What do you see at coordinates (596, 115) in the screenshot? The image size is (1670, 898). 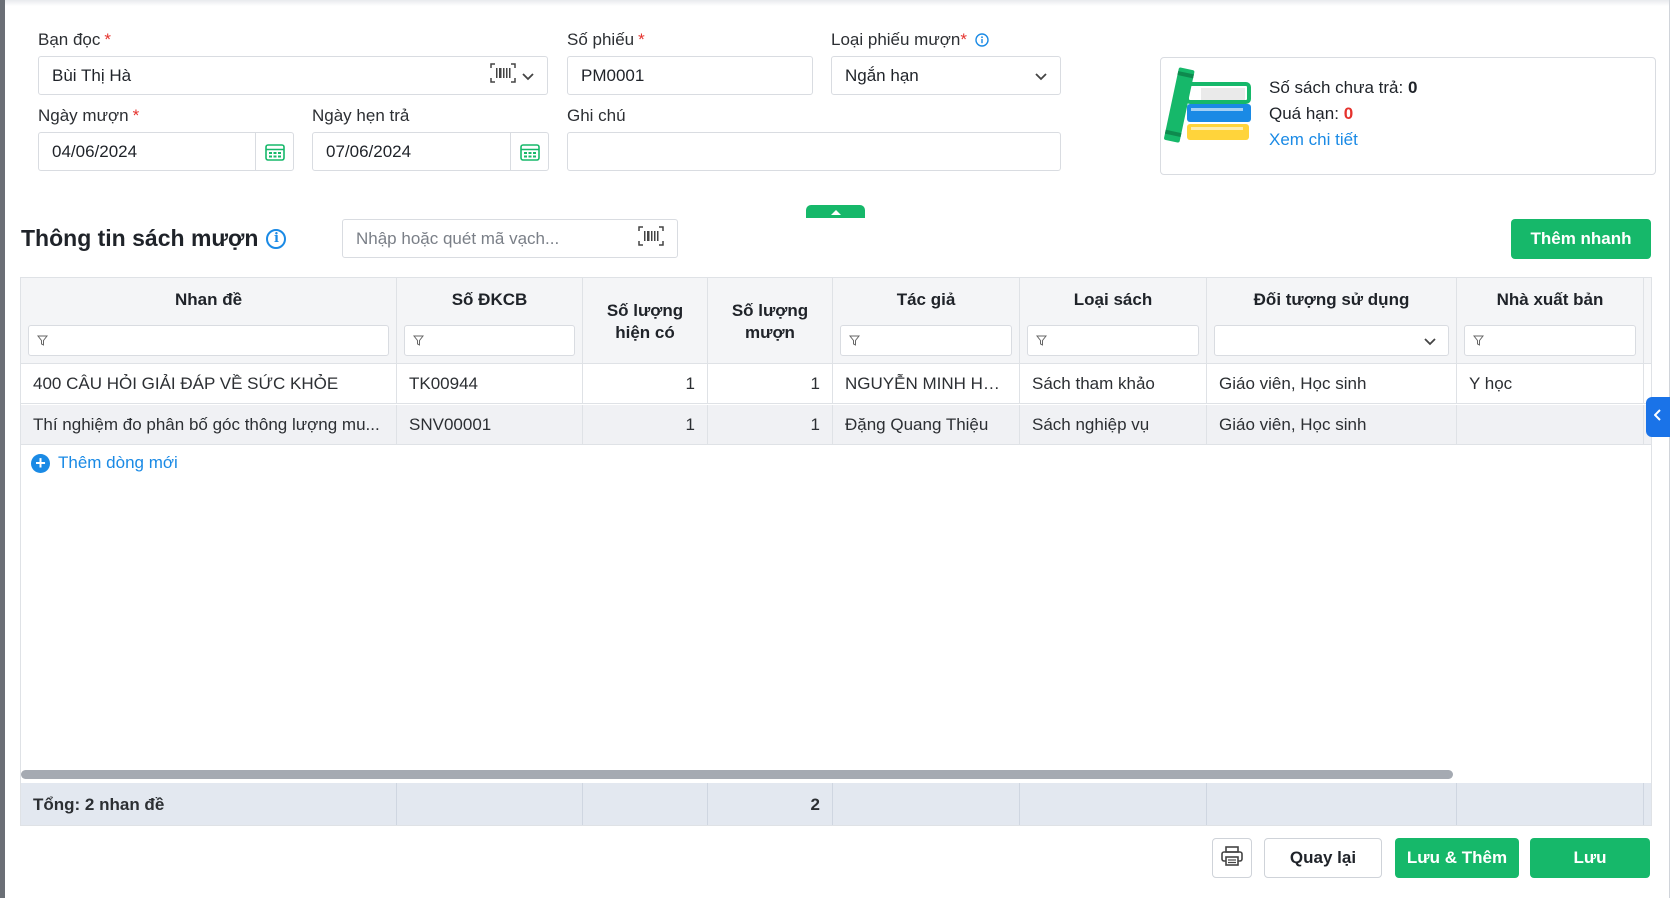 I see `note-label: Ghi chú` at bounding box center [596, 115].